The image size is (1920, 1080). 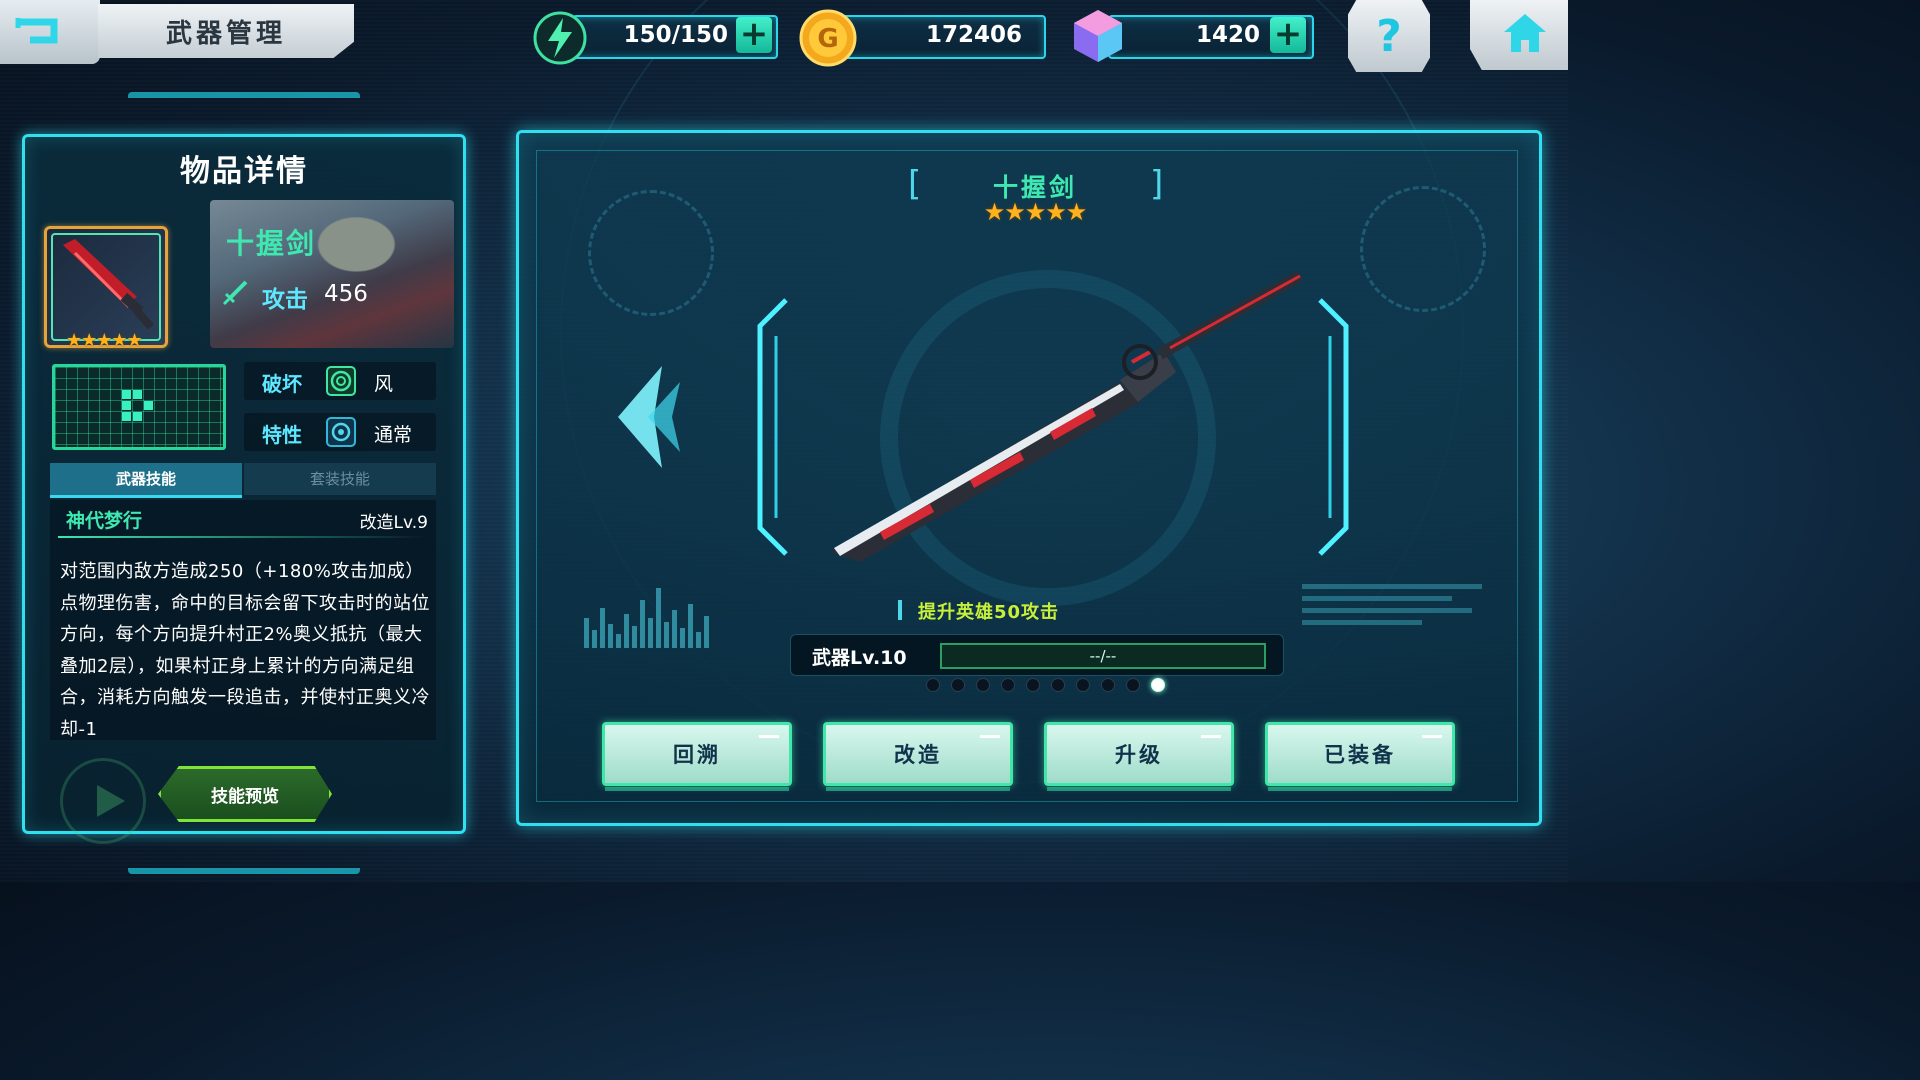 I want to click on tab-weapon-skill: 武器技能, so click(x=146, y=480).